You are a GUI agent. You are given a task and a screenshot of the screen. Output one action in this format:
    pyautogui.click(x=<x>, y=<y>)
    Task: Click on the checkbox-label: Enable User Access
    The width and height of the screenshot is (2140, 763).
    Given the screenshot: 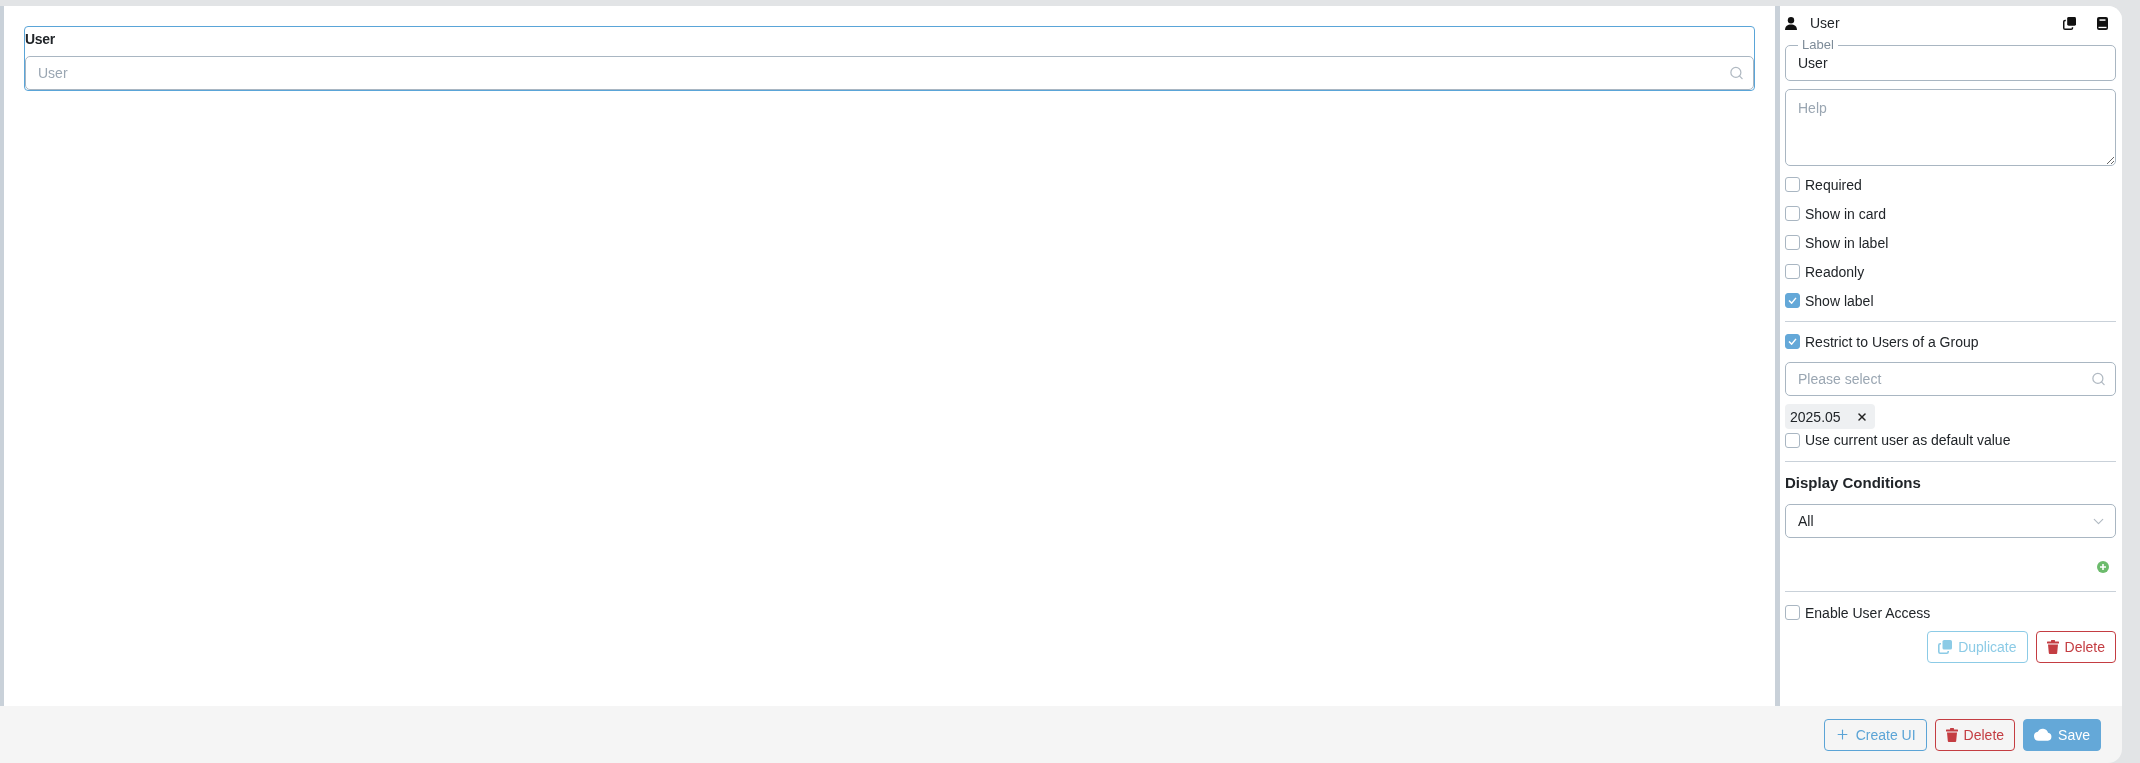 What is the action you would take?
    pyautogui.click(x=1868, y=612)
    